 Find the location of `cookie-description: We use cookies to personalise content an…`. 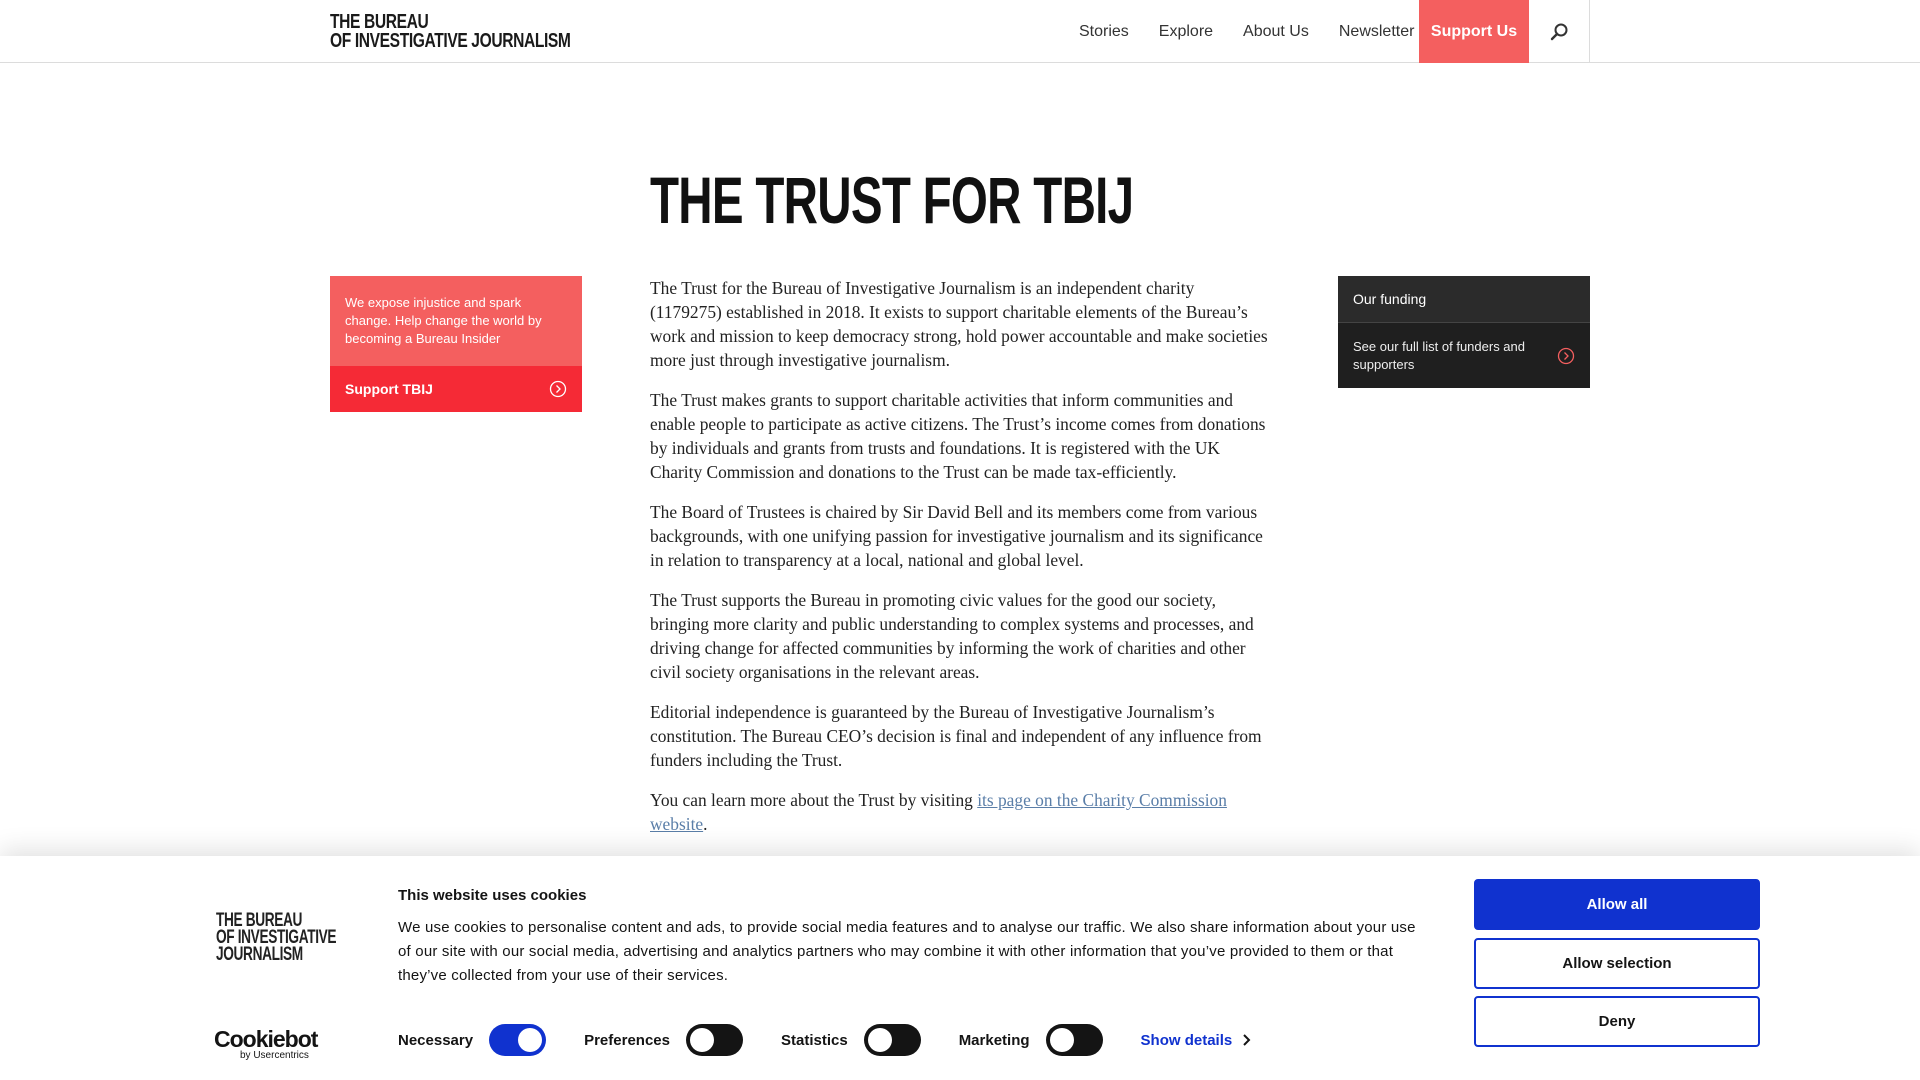

cookie-description: We use cookies to personalise content an… is located at coordinates (907, 951).